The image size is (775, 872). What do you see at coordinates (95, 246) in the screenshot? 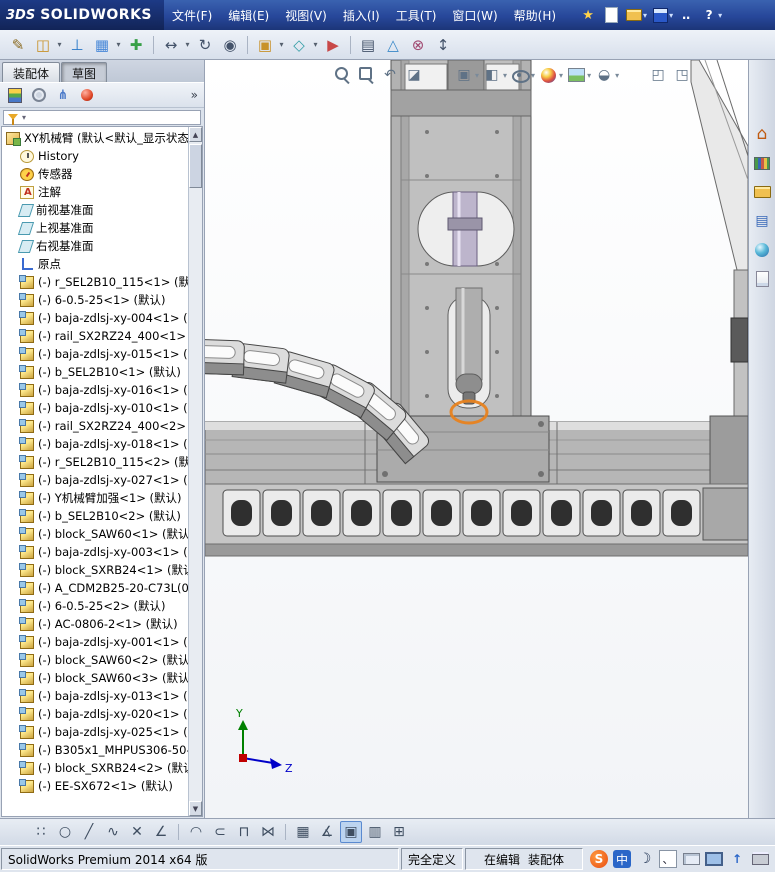
I see `tree-item: 右视基准面` at bounding box center [95, 246].